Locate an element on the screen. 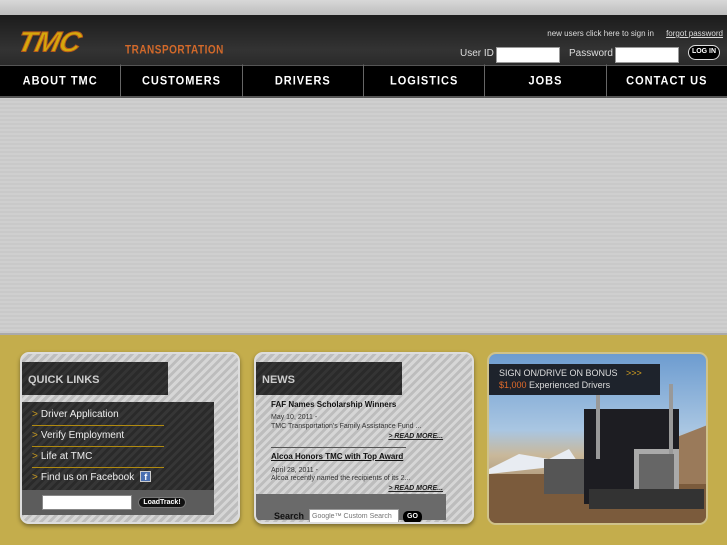  news-title: NEWS is located at coordinates (329, 378).